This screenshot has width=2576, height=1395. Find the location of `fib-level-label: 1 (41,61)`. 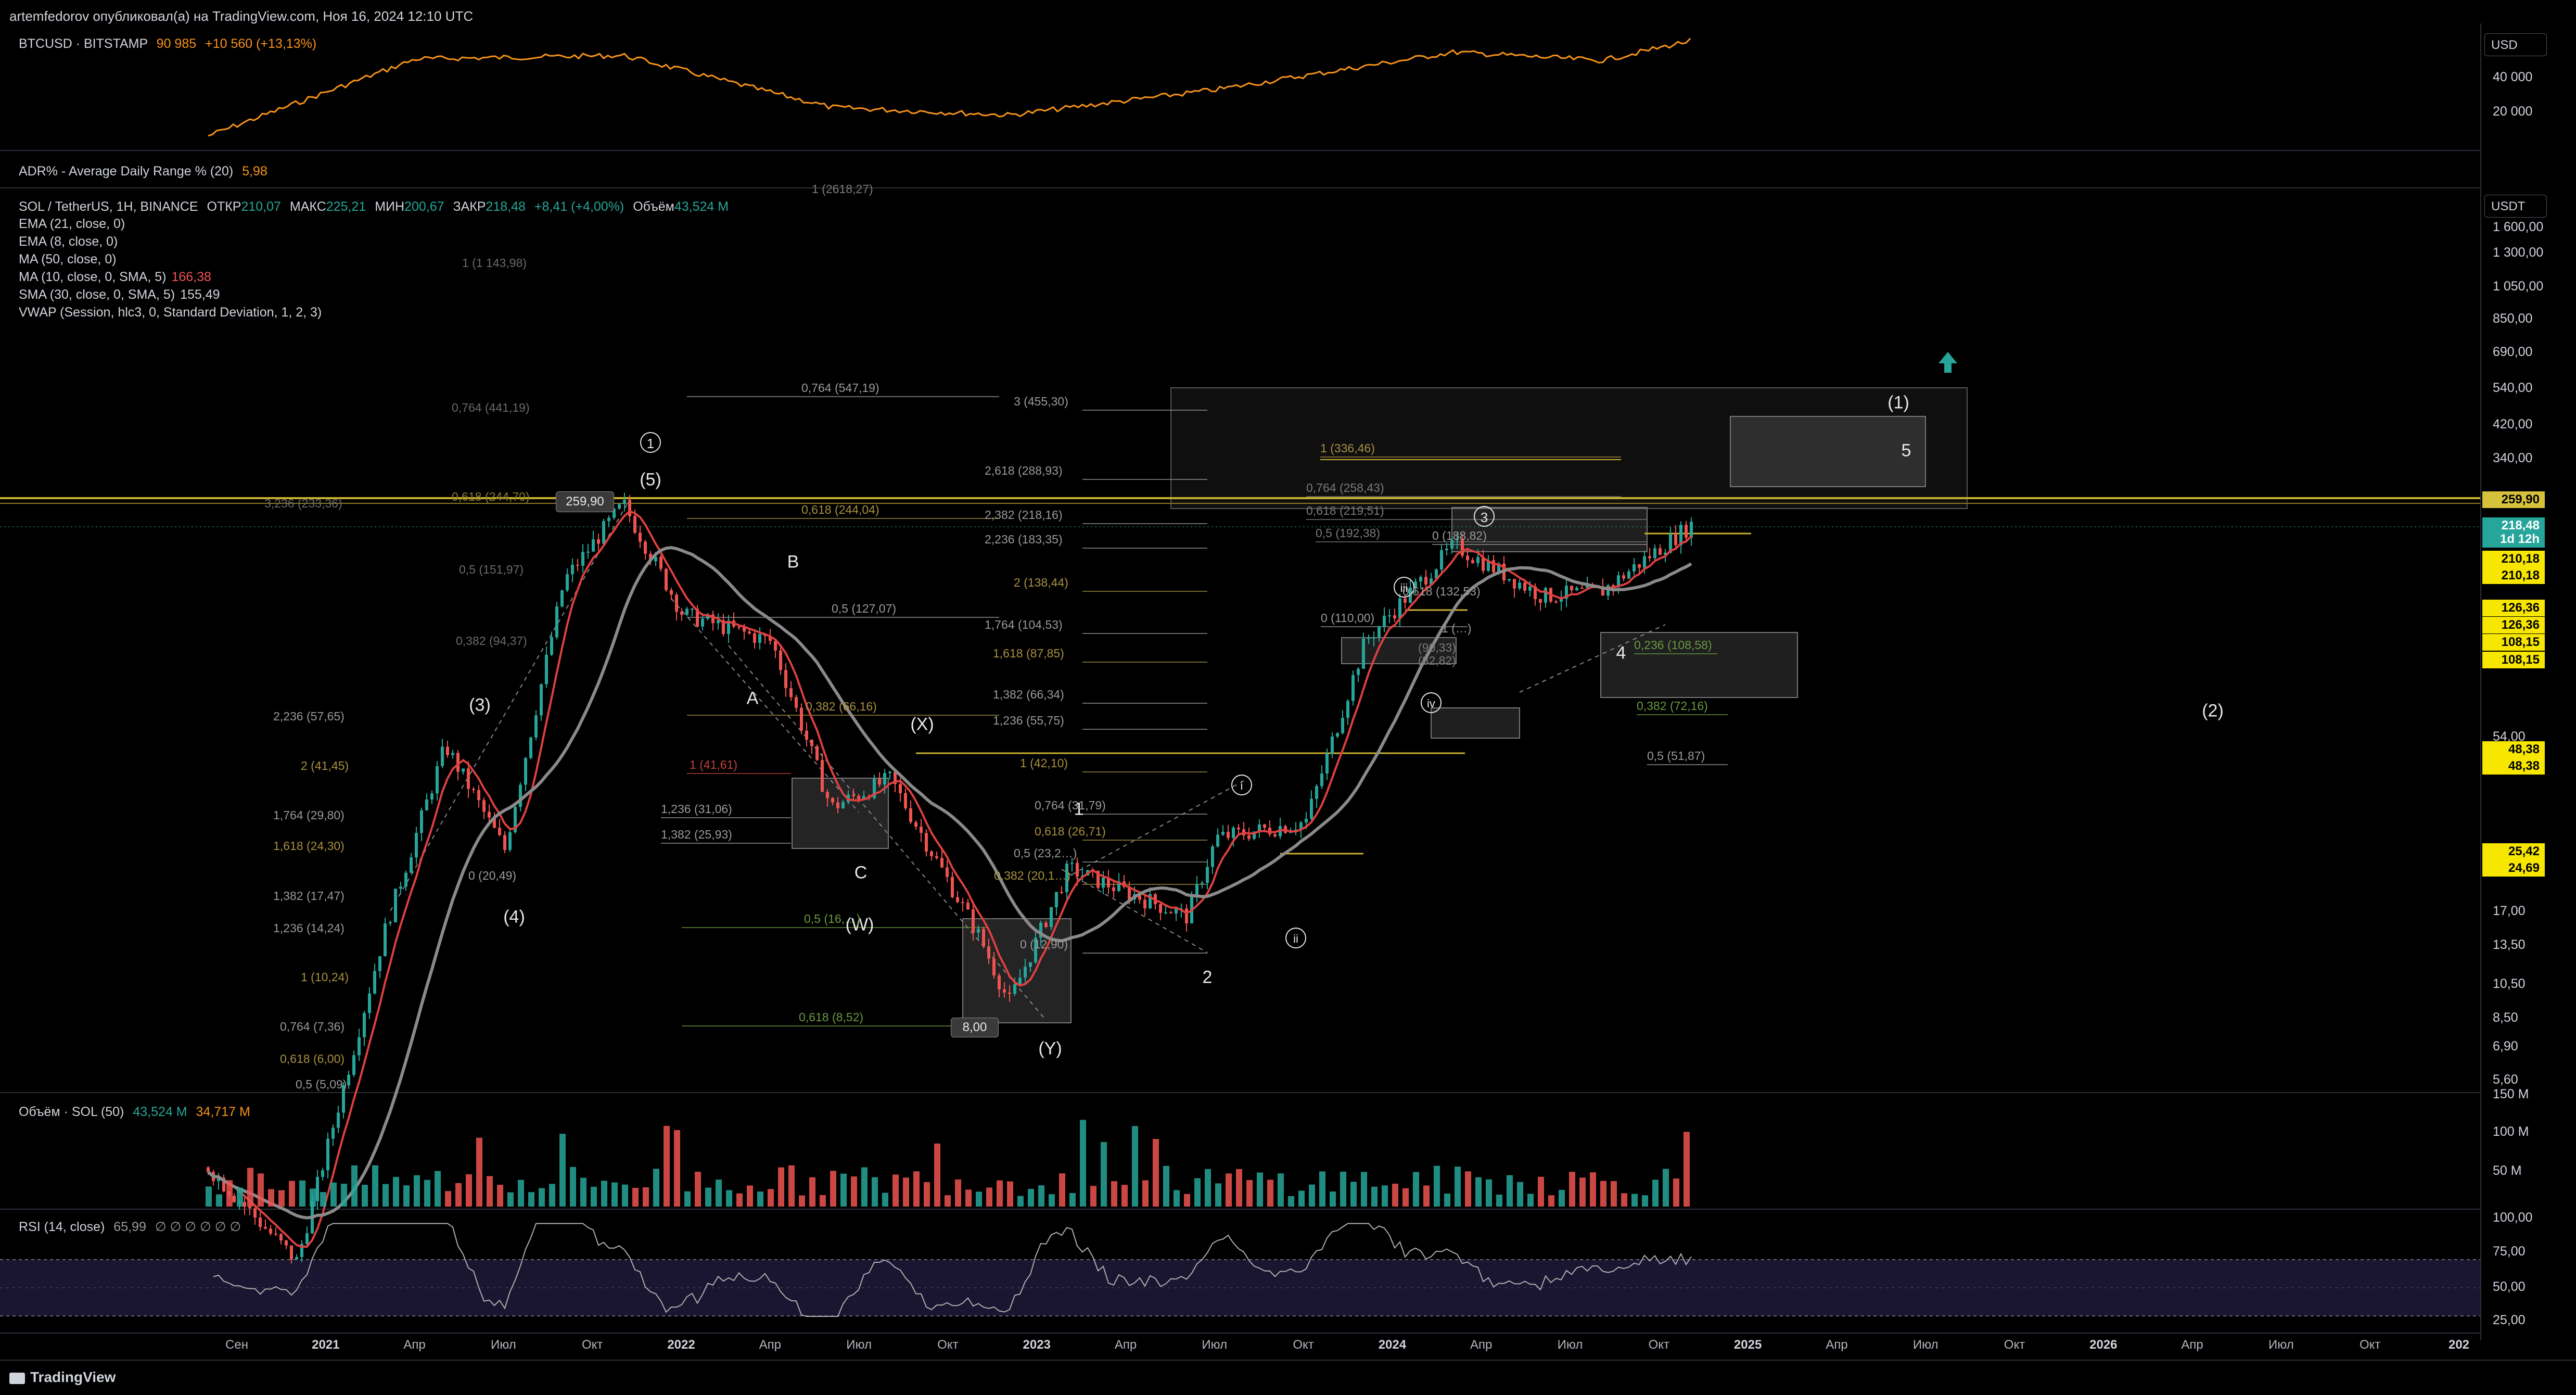

fib-level-label: 1 (41,61) is located at coordinates (713, 765).